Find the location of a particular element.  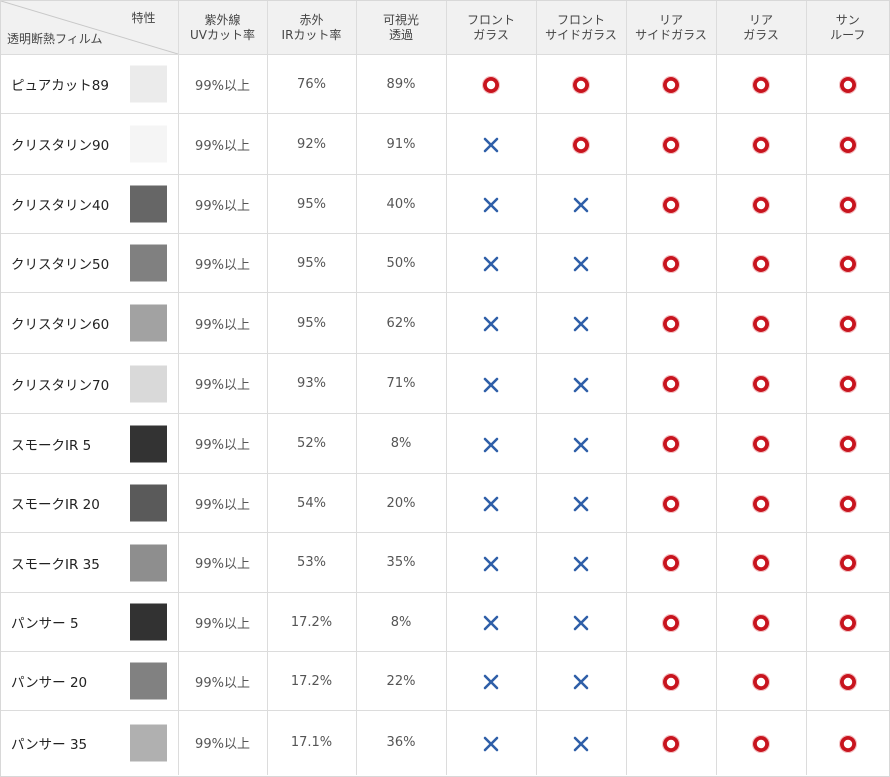

table-row: パンサー 35 99%以上 17.1% 36% is located at coordinates (445, 742).